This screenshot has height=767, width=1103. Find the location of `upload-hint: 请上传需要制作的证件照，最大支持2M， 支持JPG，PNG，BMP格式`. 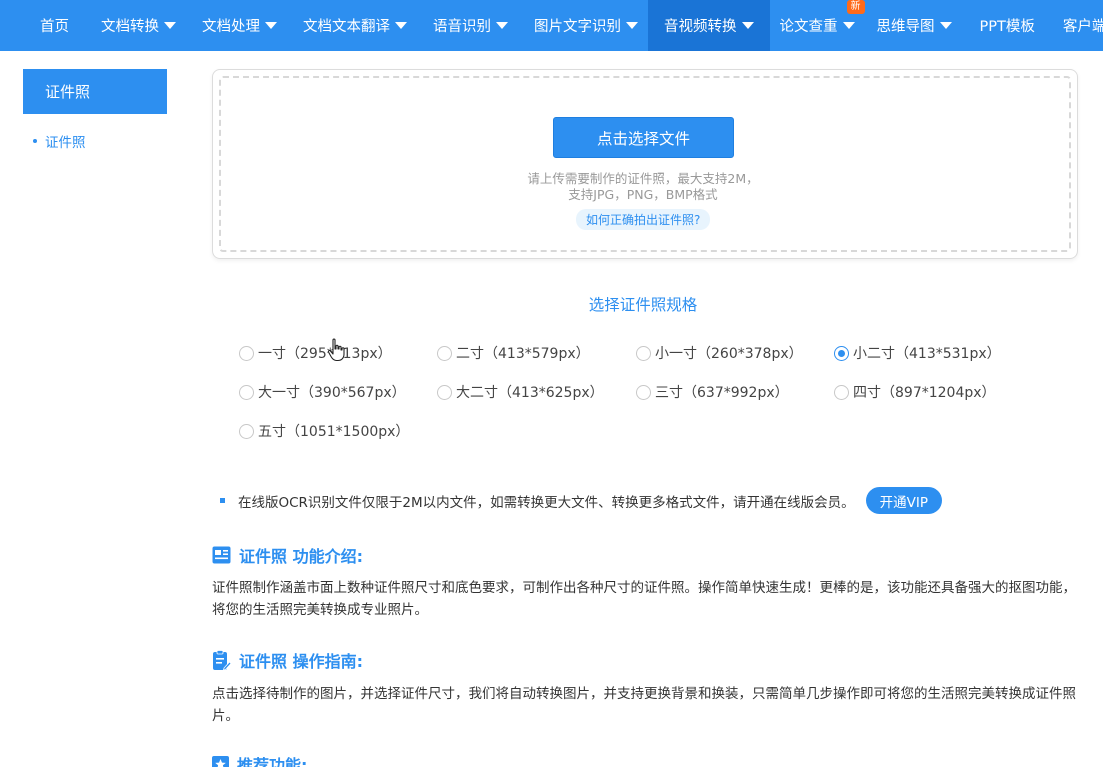

upload-hint: 请上传需要制作的证件照，最大支持2M， 支持JPG，PNG，BMP格式 is located at coordinates (643, 187).